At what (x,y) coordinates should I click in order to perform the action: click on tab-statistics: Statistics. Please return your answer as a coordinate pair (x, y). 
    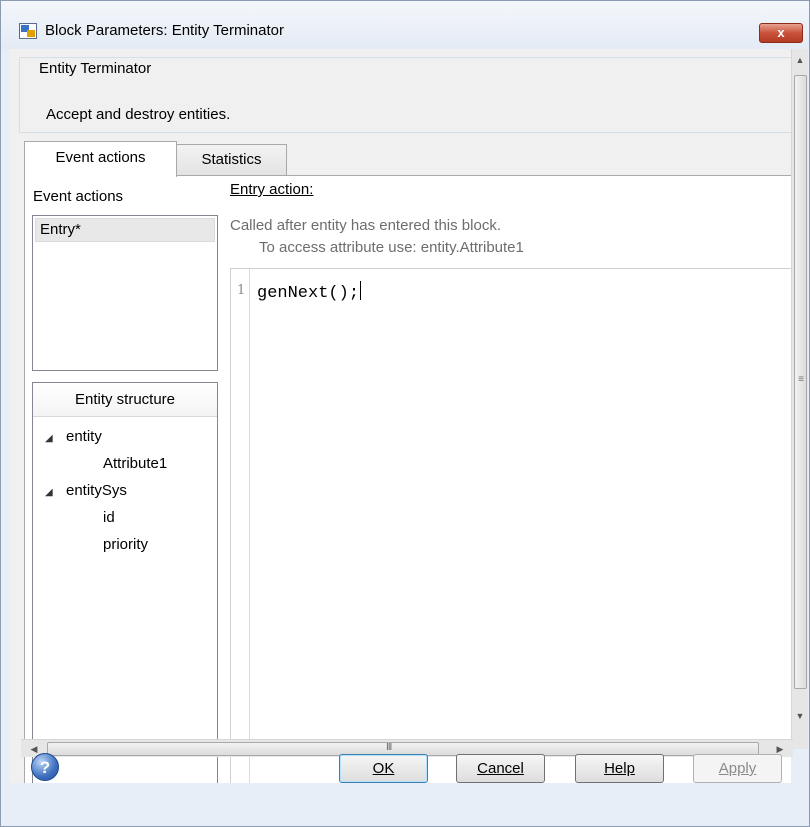
    Looking at the image, I should click on (231, 159).